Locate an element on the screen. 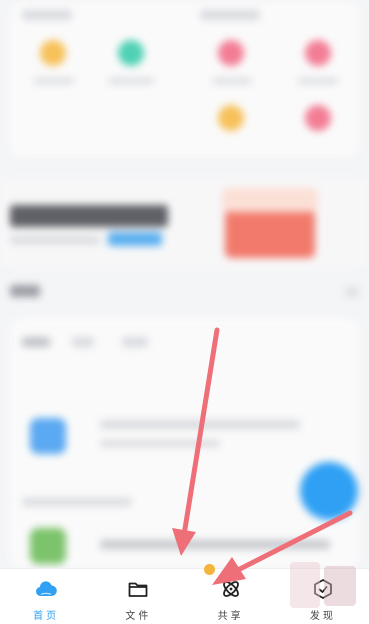 The height and width of the screenshot is (624, 369). tab-home-label: 首页 is located at coordinates (46, 616).